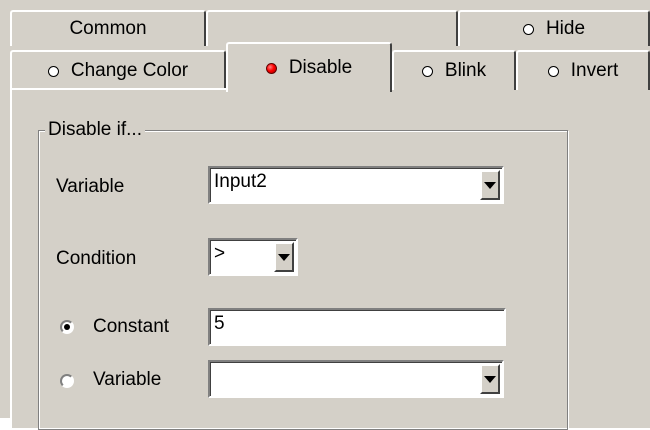  What do you see at coordinates (253, 257) in the screenshot?
I see `condition-select: >` at bounding box center [253, 257].